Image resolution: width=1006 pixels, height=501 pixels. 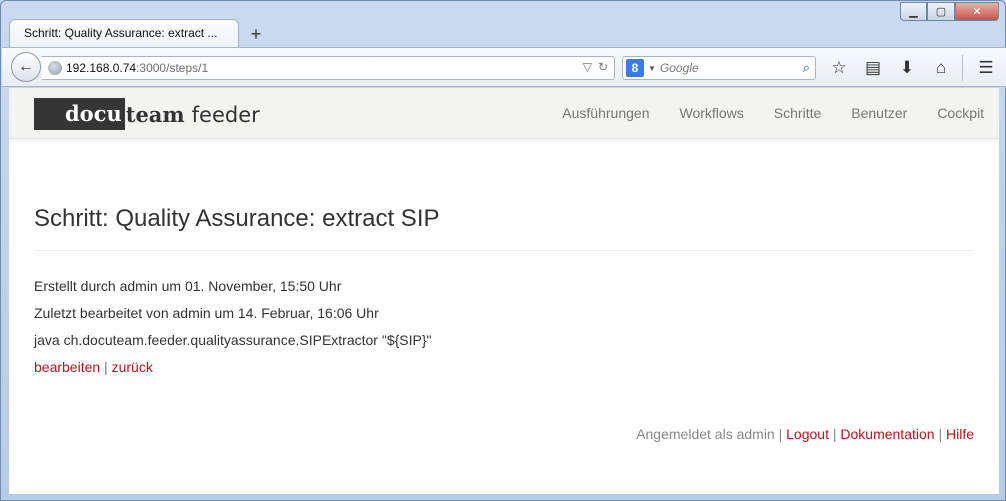 What do you see at coordinates (960, 113) in the screenshot?
I see `nav-cockpit: Cockpit` at bounding box center [960, 113].